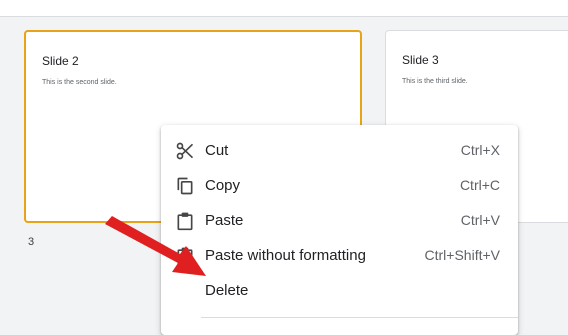  What do you see at coordinates (185, 221) in the screenshot?
I see `clipboard-icon` at bounding box center [185, 221].